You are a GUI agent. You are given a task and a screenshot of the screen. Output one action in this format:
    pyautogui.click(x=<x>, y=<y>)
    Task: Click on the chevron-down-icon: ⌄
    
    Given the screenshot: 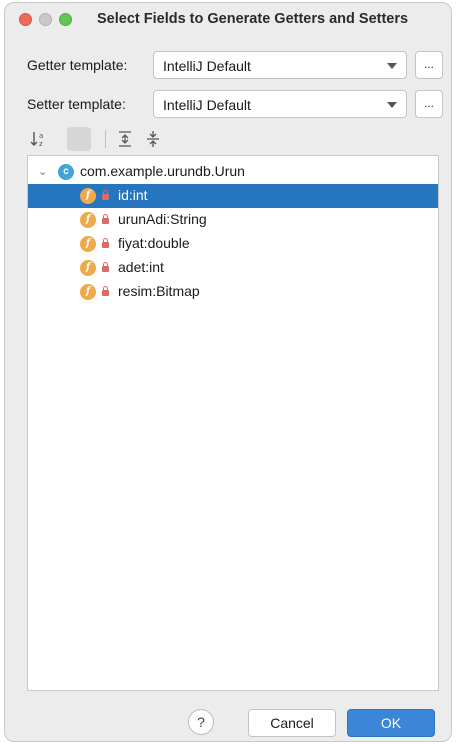 What is the action you would take?
    pyautogui.click(x=42, y=171)
    